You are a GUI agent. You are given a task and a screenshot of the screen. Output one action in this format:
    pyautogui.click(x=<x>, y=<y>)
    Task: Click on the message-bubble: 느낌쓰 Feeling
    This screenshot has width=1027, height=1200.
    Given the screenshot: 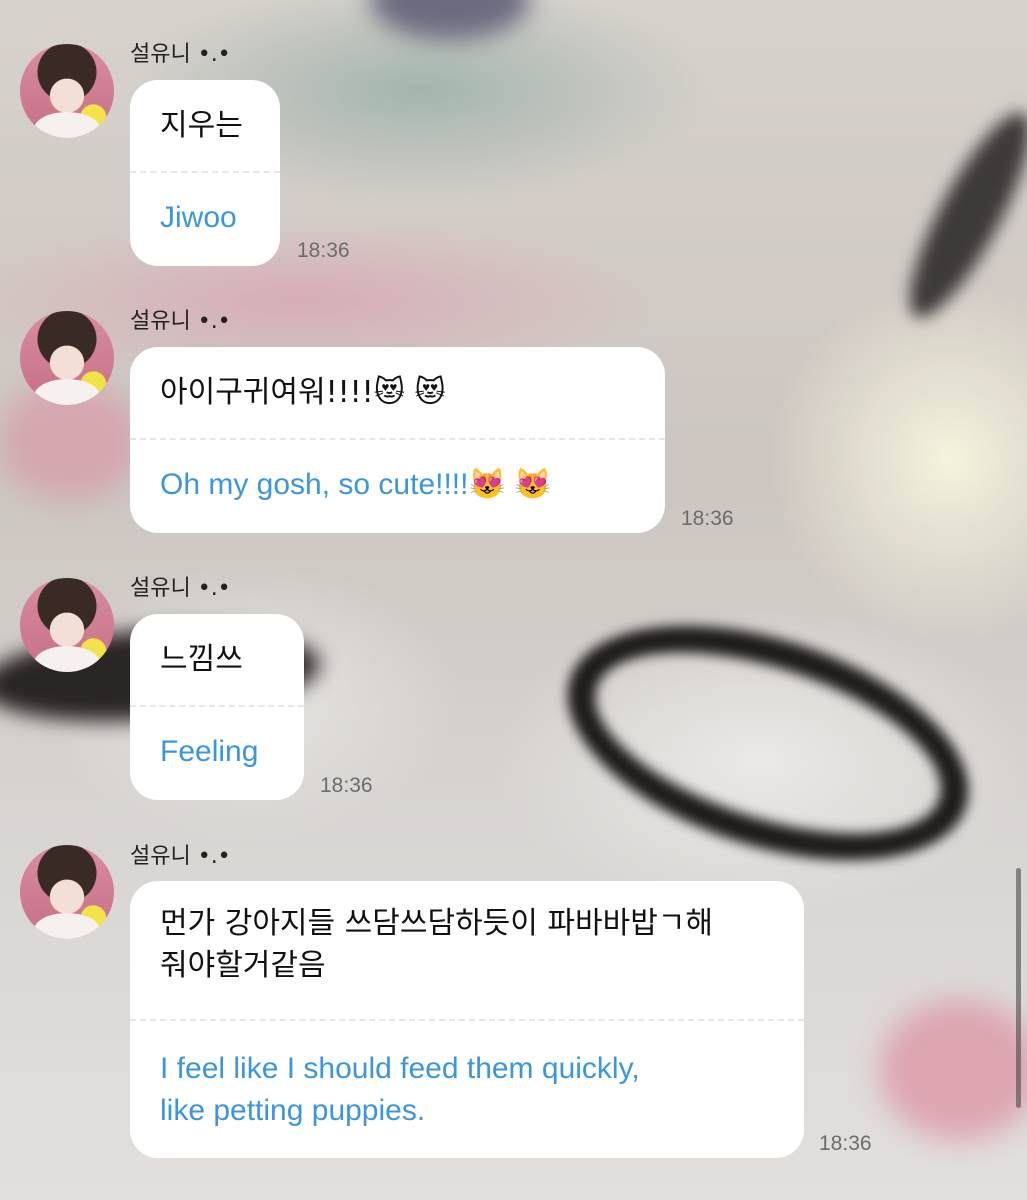 What is the action you would take?
    pyautogui.click(x=217, y=707)
    